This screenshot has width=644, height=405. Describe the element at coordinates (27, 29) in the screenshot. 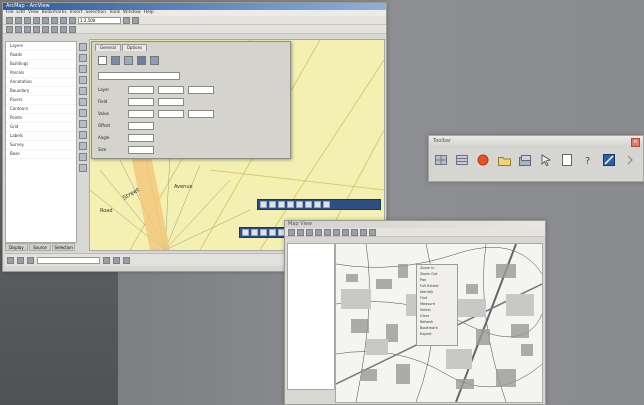

I see `pan-icon` at that location.